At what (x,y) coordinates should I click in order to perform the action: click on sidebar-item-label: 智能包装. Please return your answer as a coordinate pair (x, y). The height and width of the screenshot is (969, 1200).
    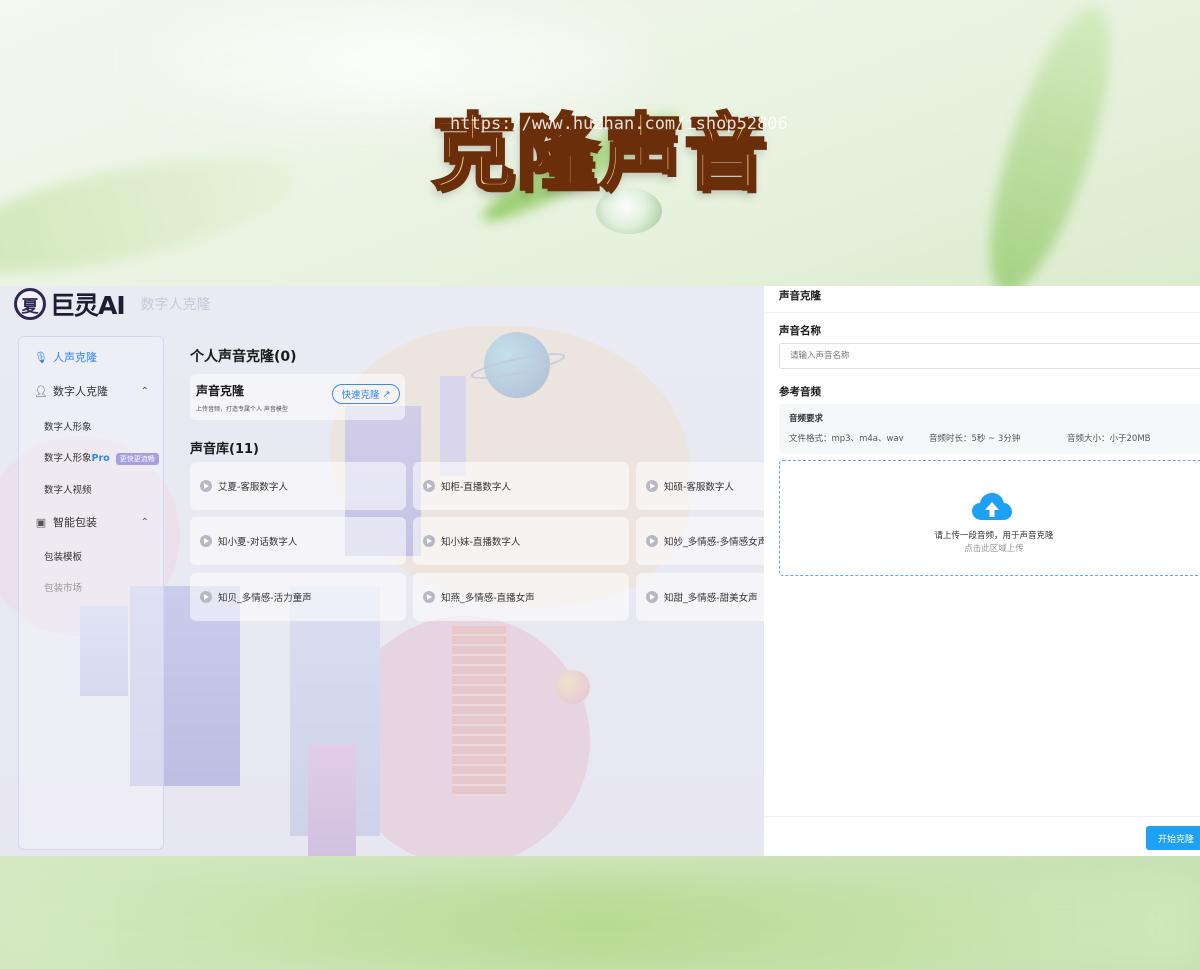
    Looking at the image, I should click on (75, 522).